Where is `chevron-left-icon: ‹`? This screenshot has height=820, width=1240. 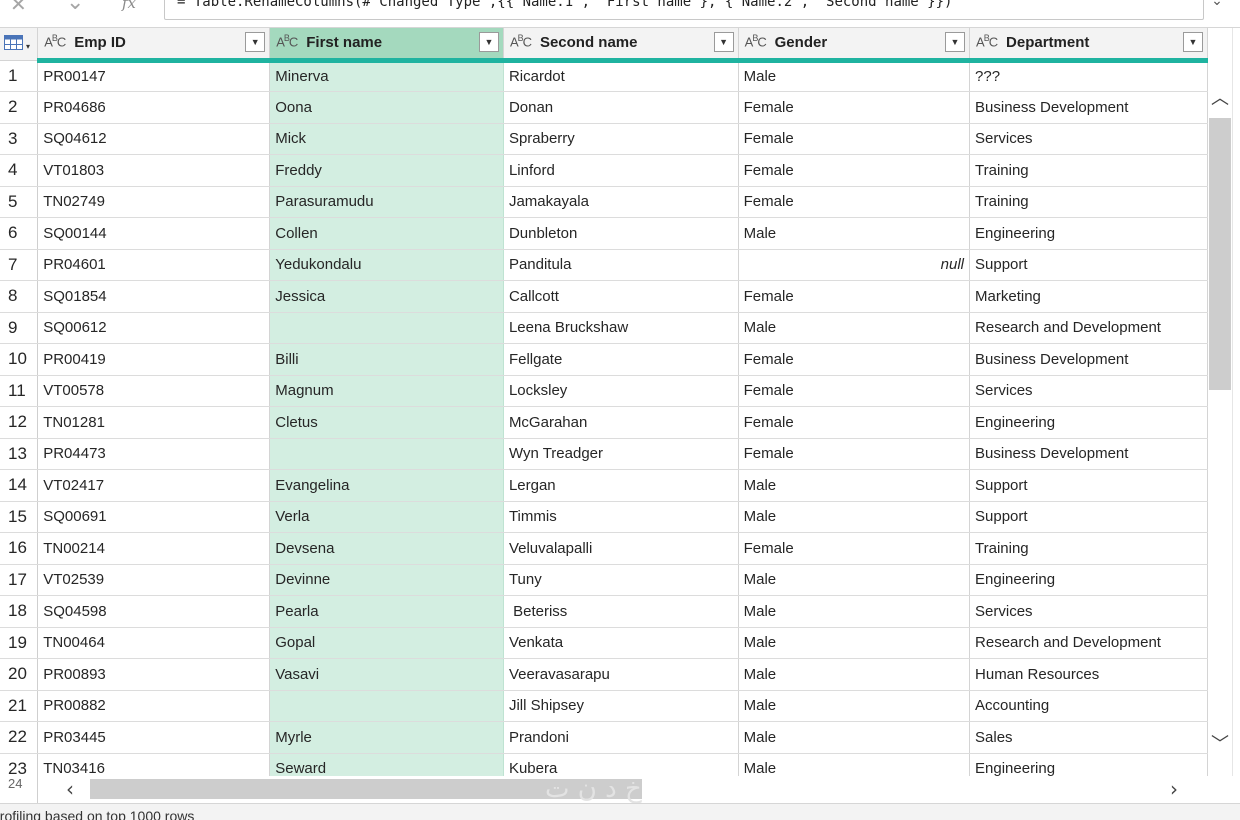
chevron-left-icon: ‹ is located at coordinates (70, 789).